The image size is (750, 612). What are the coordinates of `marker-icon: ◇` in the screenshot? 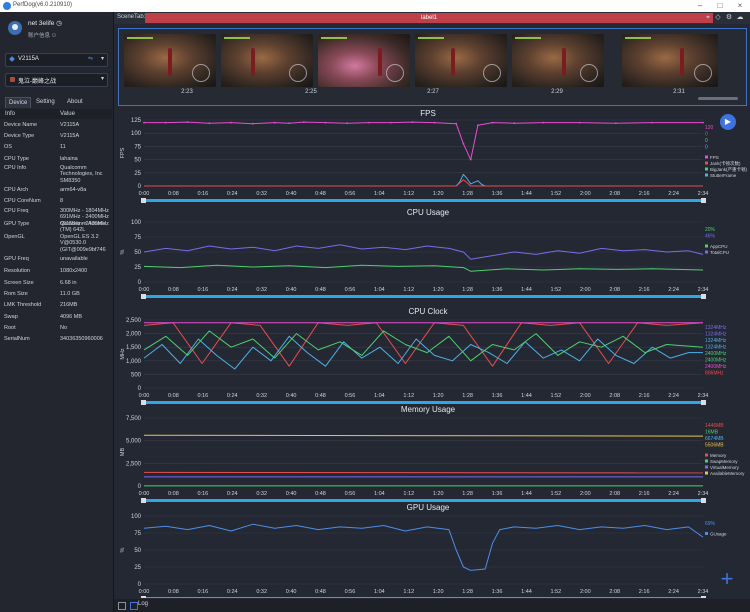 It's located at (718, 18).